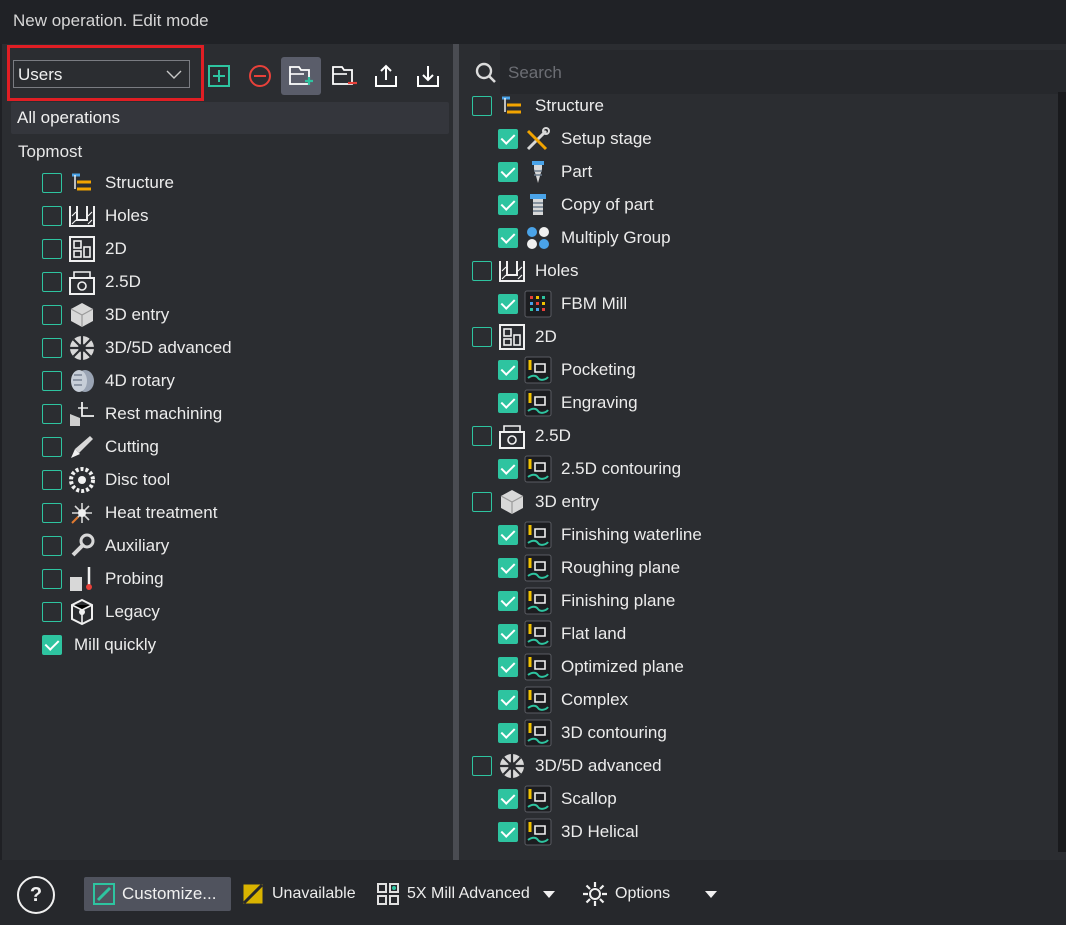 Image resolution: width=1066 pixels, height=925 pixels. What do you see at coordinates (82, 579) in the screenshot?
I see `probing-icon` at bounding box center [82, 579].